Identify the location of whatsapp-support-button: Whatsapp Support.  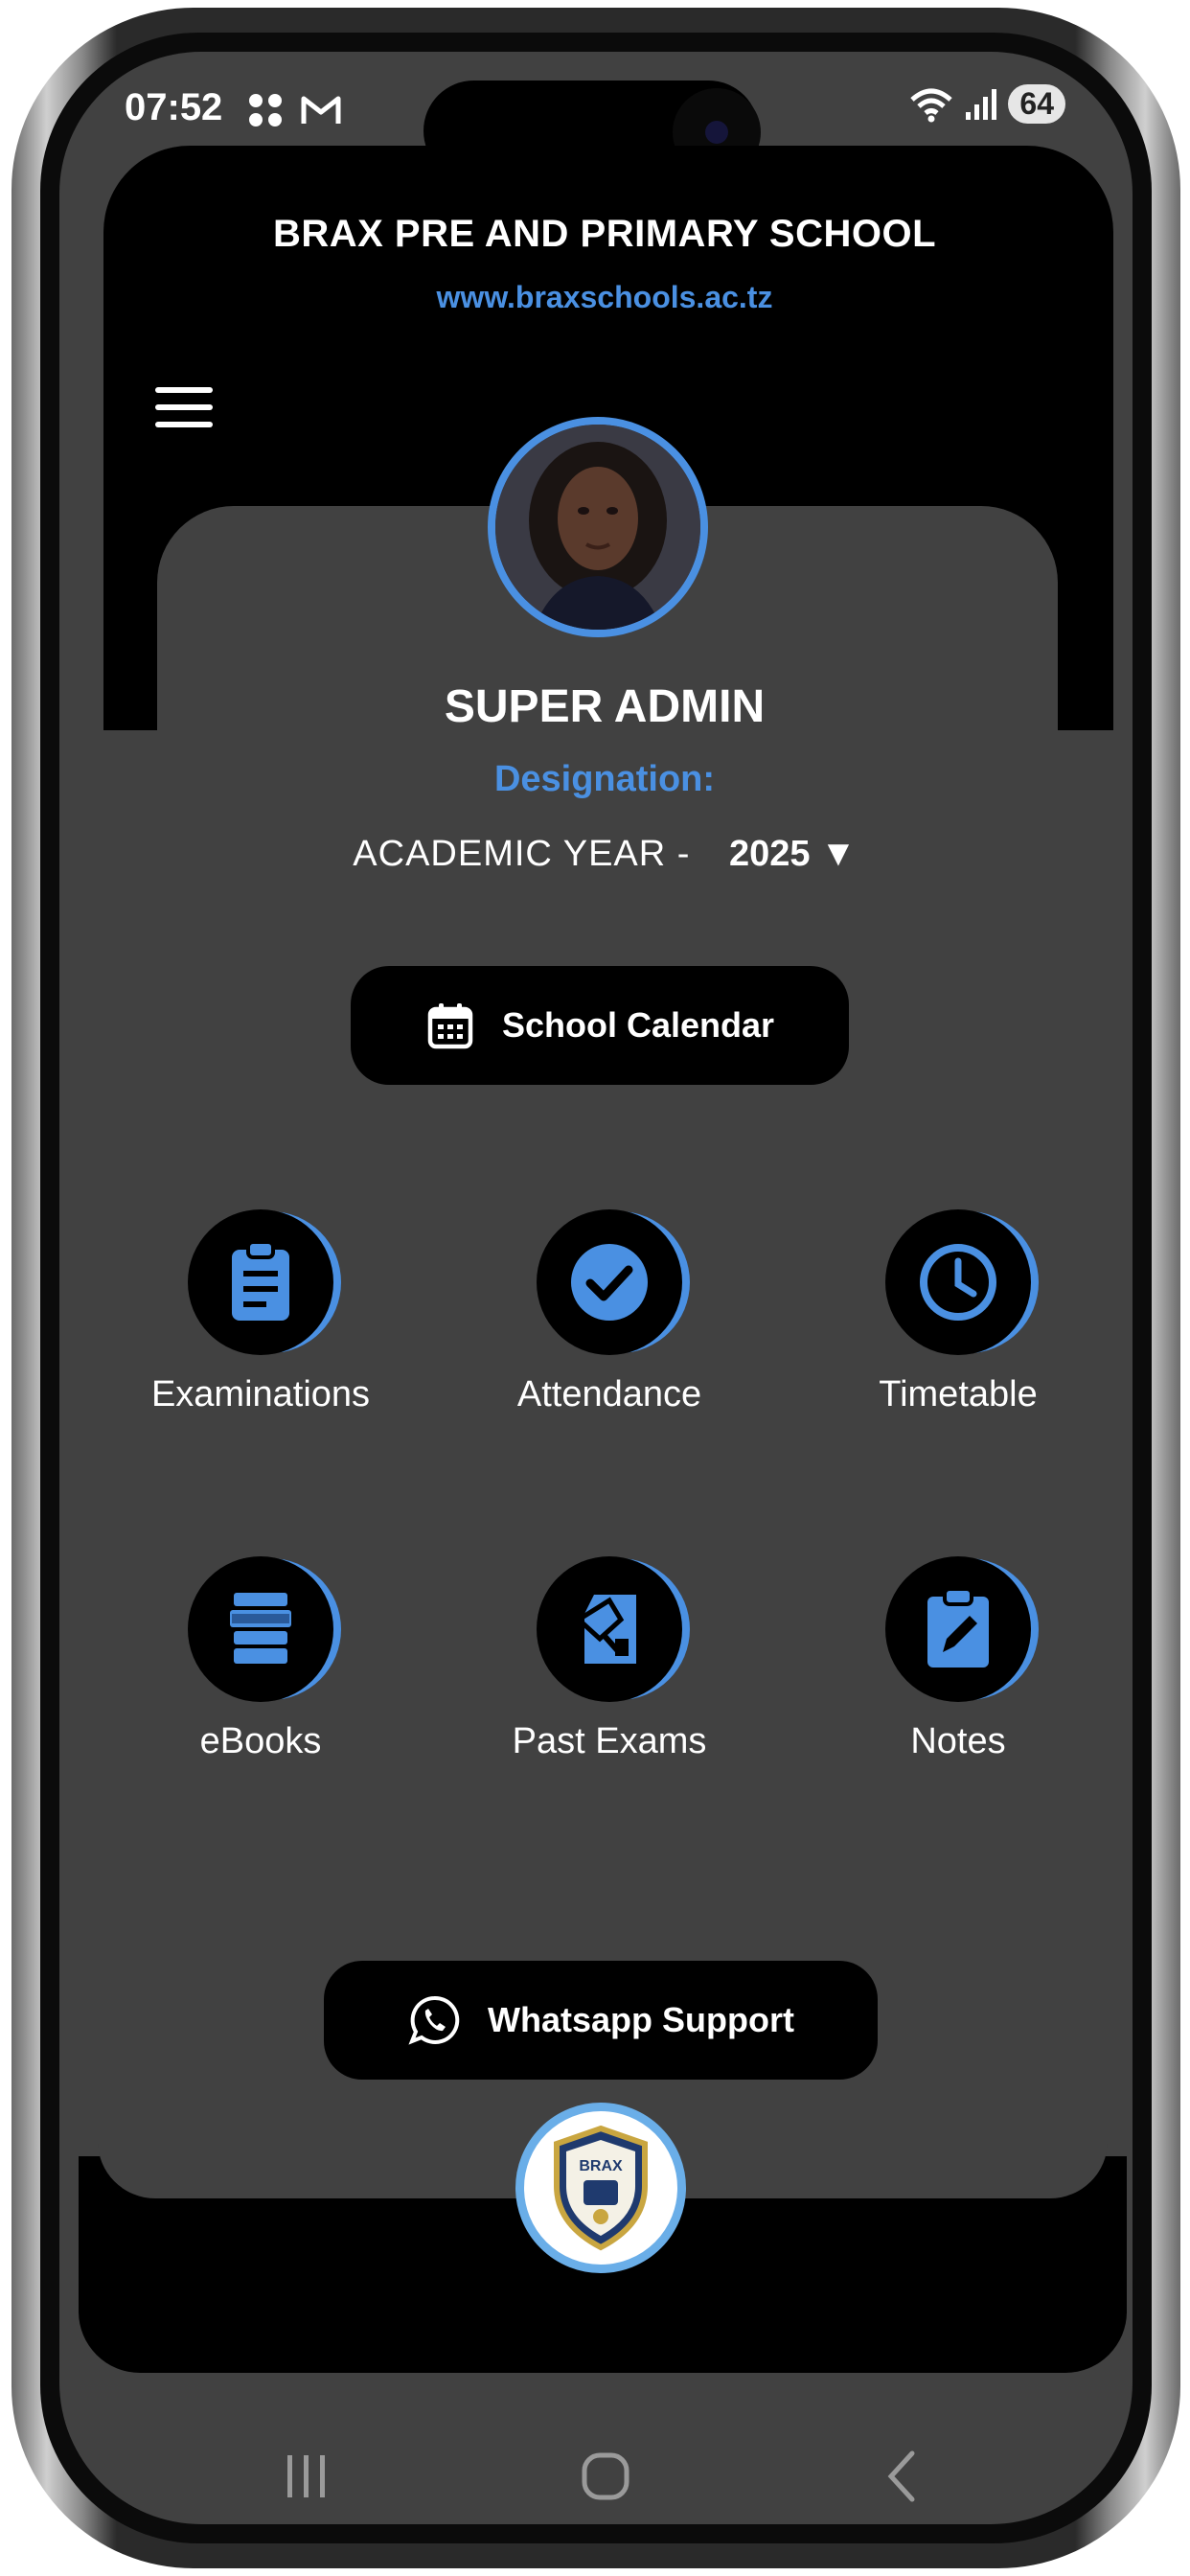
(601, 2020).